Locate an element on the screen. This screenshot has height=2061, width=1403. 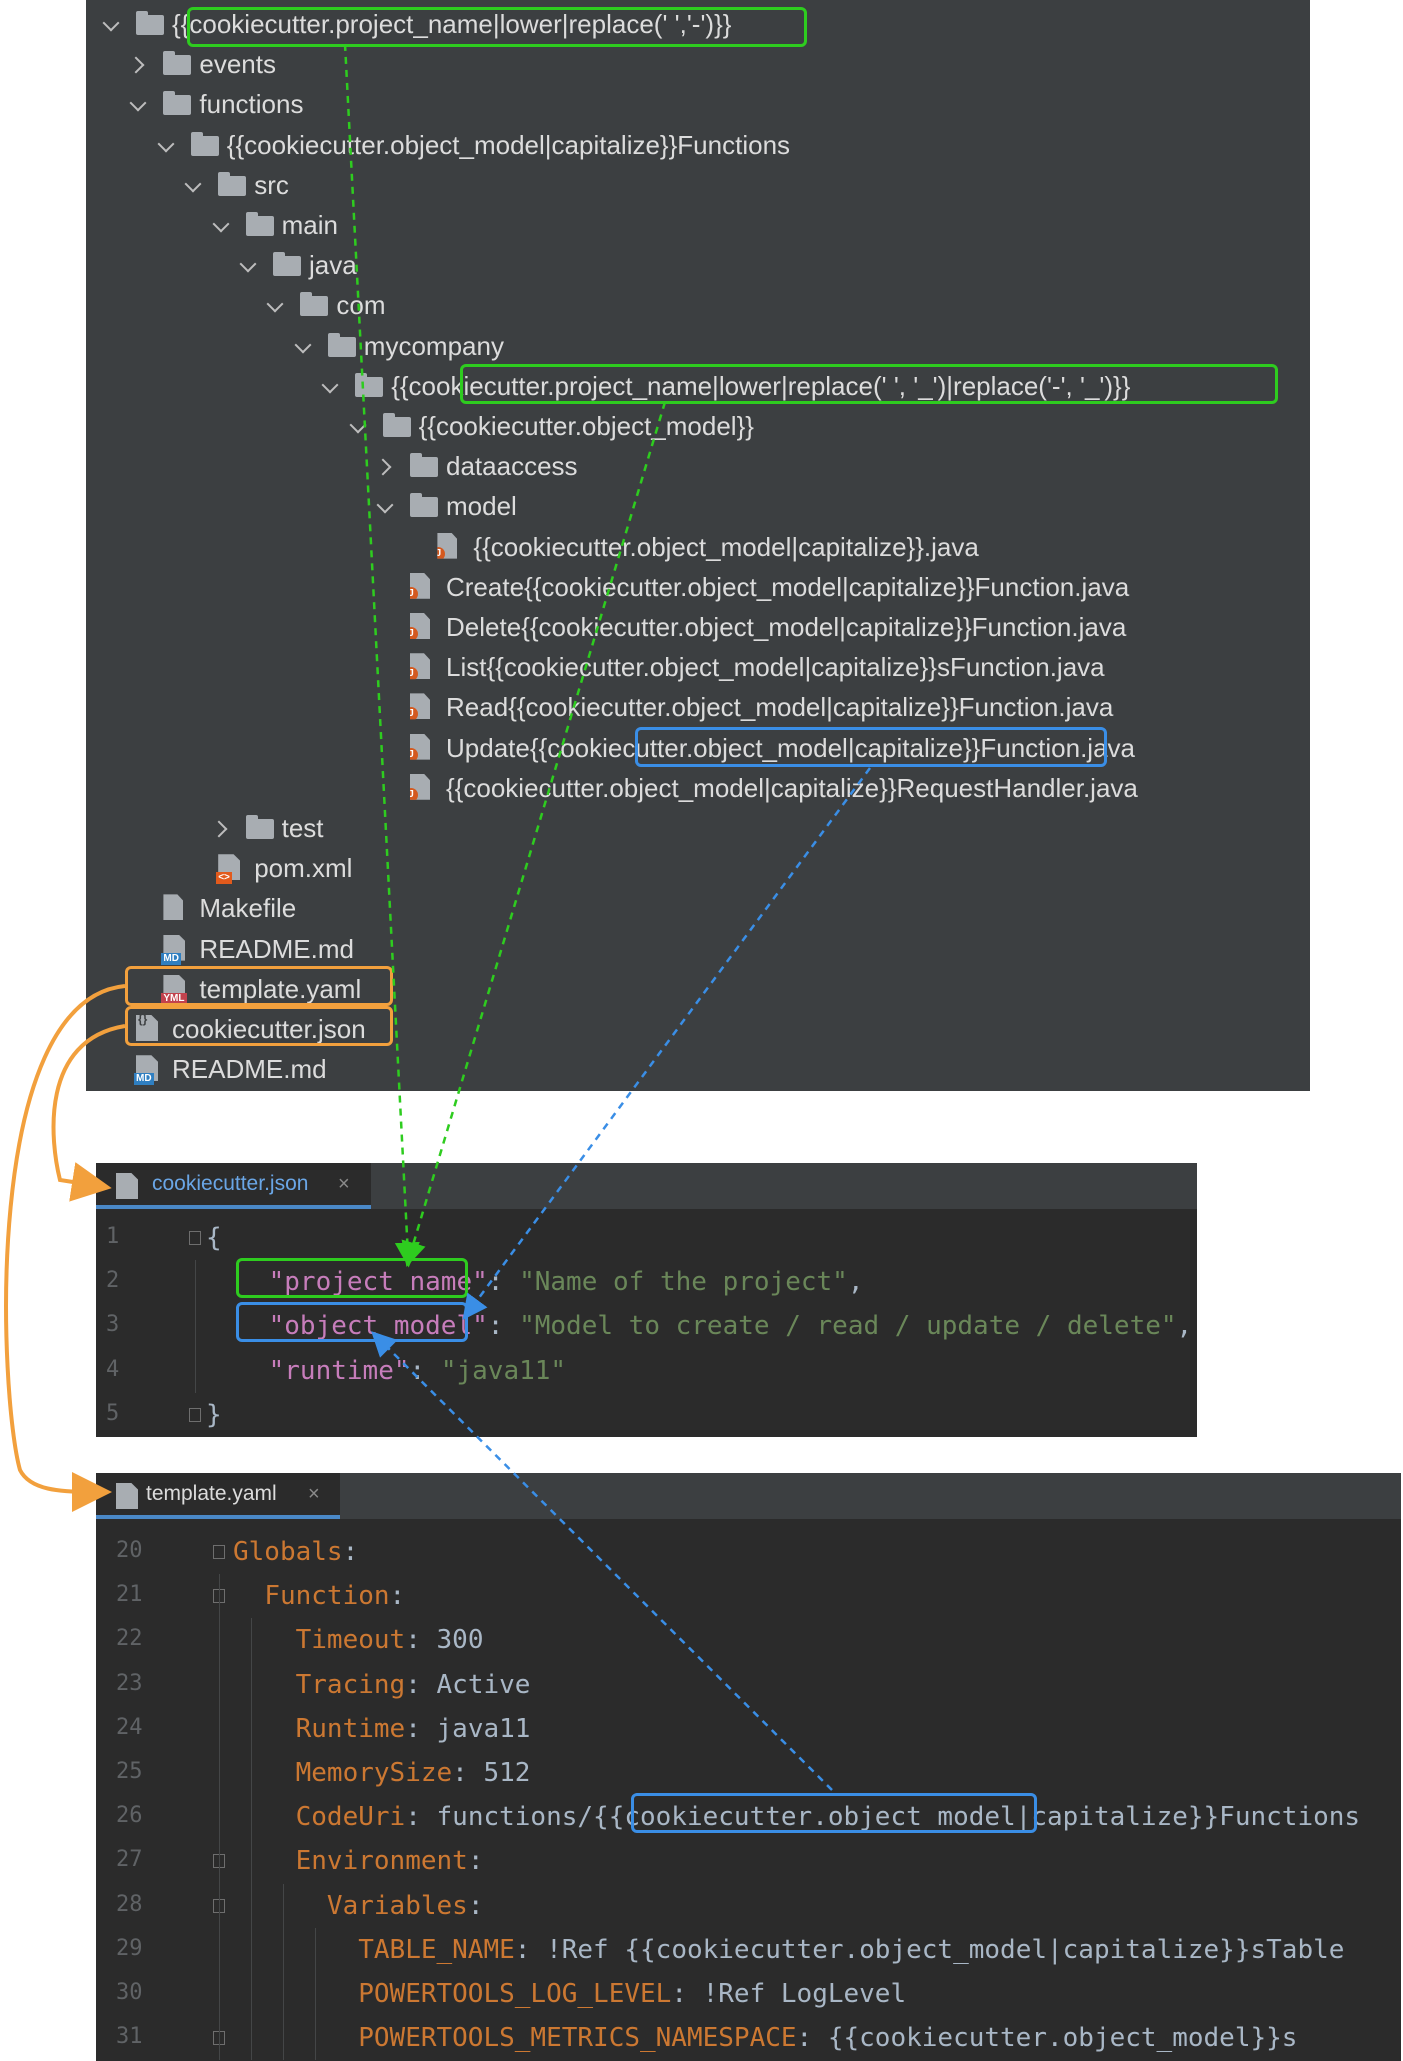
line-number: 1 is located at coordinates (113, 1236).